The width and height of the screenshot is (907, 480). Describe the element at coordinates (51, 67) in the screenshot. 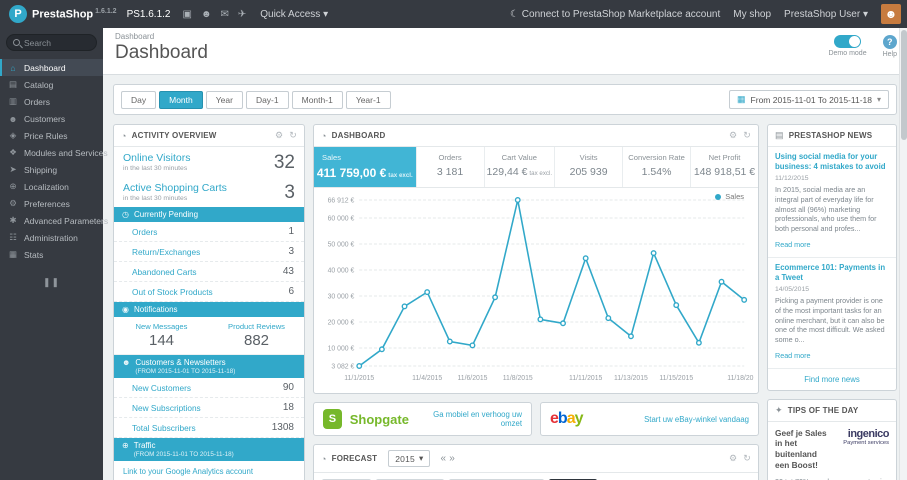

I see `sidebar-item-dashboard: ⌂ Dashboard` at that location.